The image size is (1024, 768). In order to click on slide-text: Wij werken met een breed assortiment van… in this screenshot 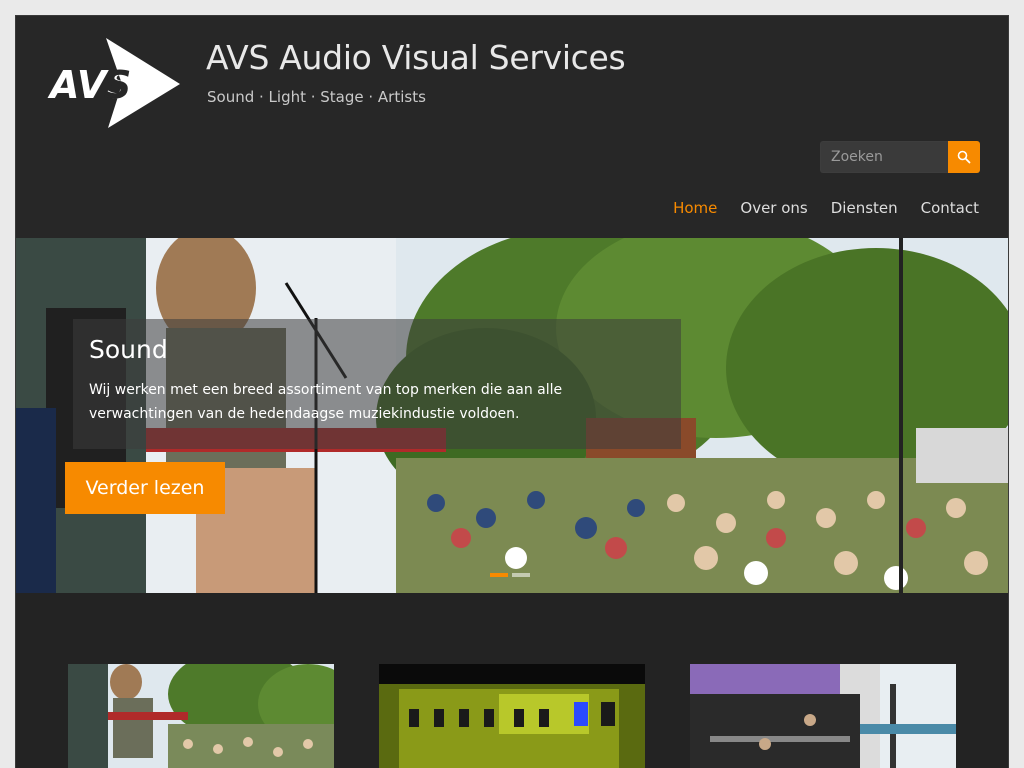, I will do `click(326, 402)`.